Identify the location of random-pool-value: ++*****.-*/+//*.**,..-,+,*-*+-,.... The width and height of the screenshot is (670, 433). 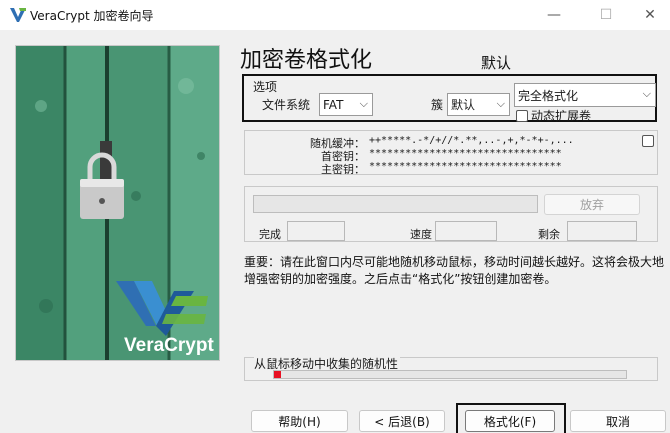
(471, 140).